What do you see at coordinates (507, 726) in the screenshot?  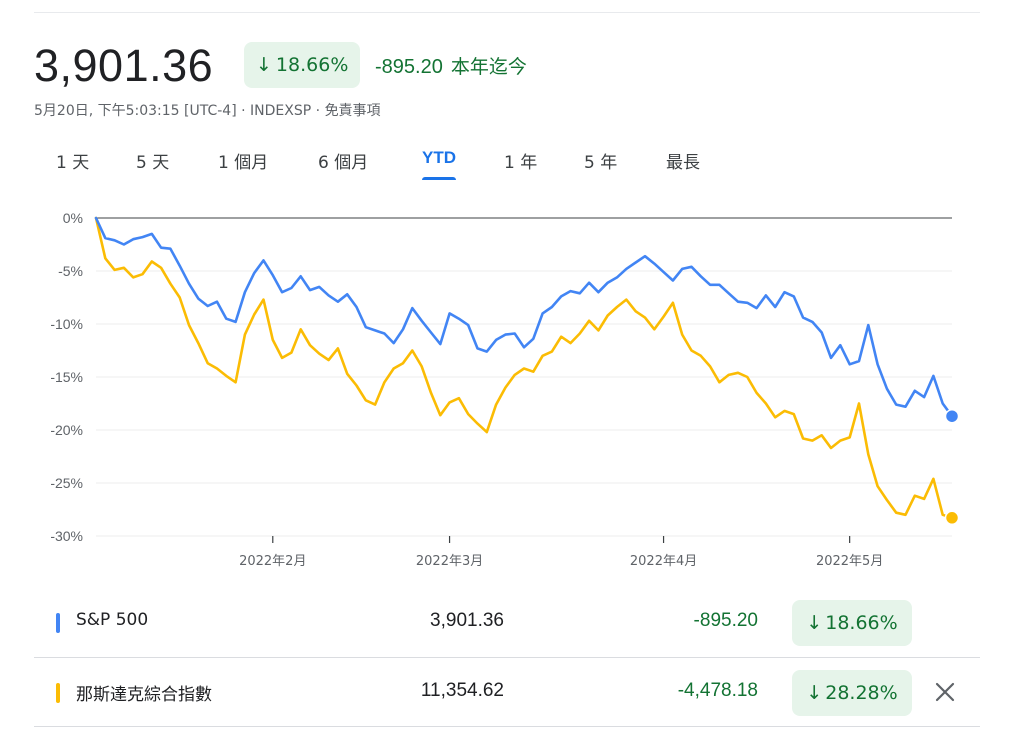 I see `bottom-divider` at bounding box center [507, 726].